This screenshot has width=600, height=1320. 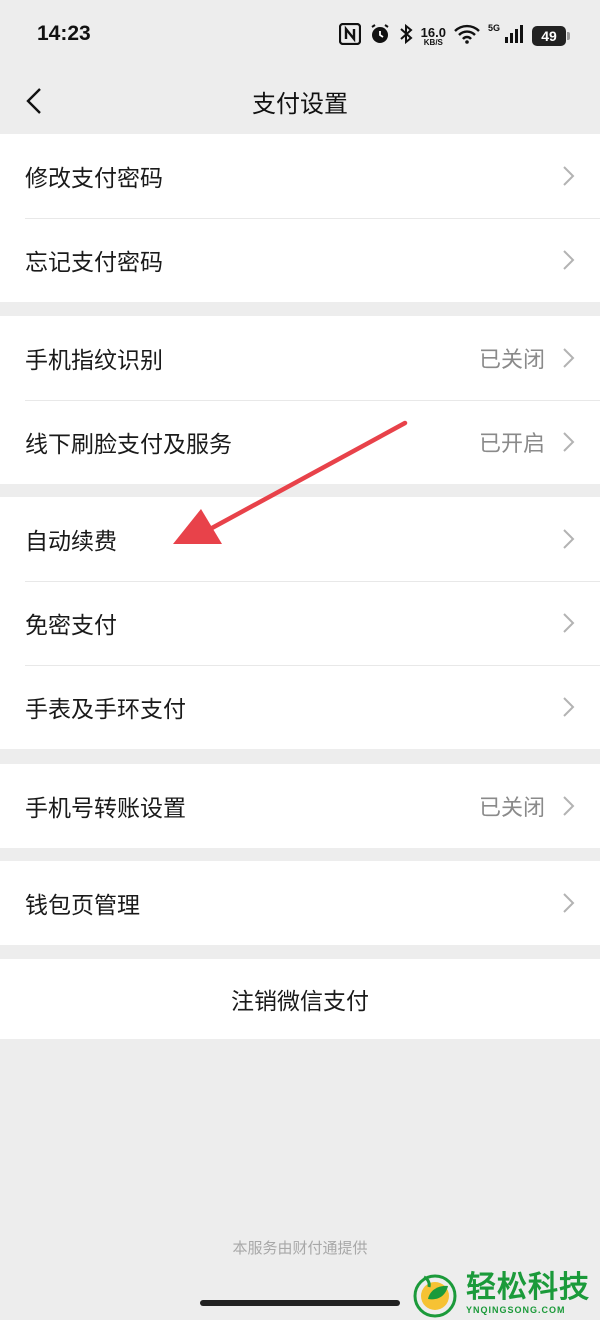 What do you see at coordinates (94, 263) in the screenshot?
I see `row-label: 忘记支付密码` at bounding box center [94, 263].